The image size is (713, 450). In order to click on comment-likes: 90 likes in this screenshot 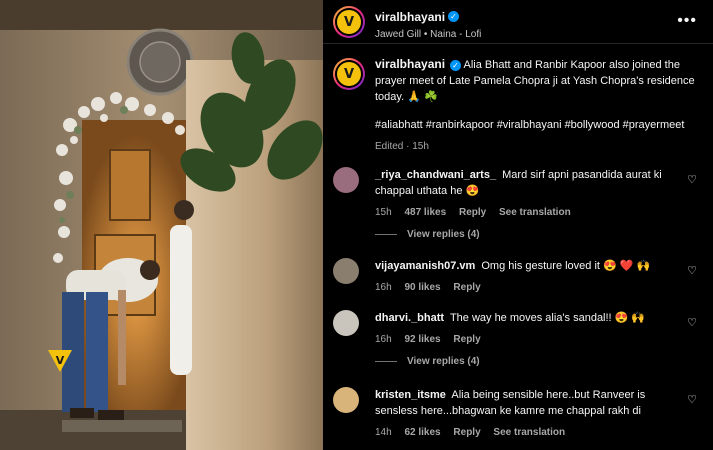, I will do `click(422, 287)`.